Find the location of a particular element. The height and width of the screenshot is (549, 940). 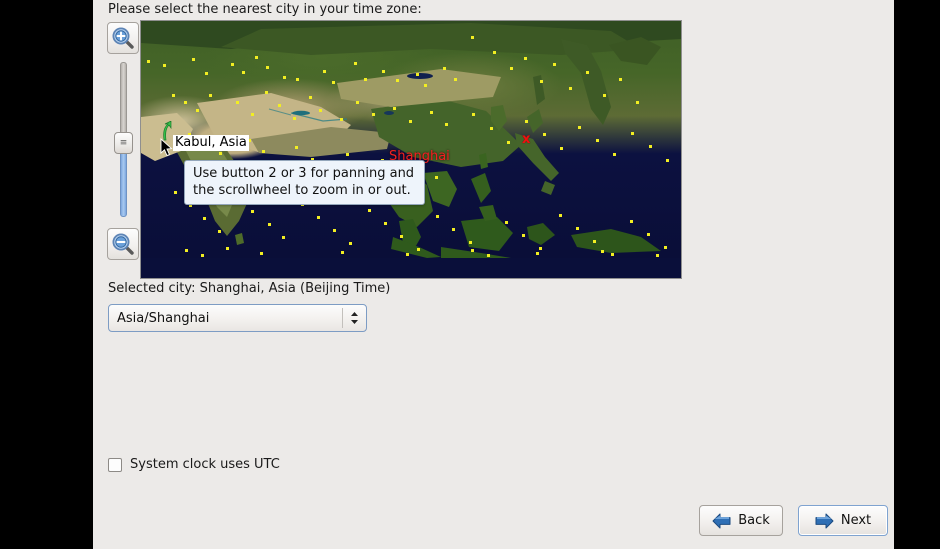

map-zoom-in-button is located at coordinates (123, 38).